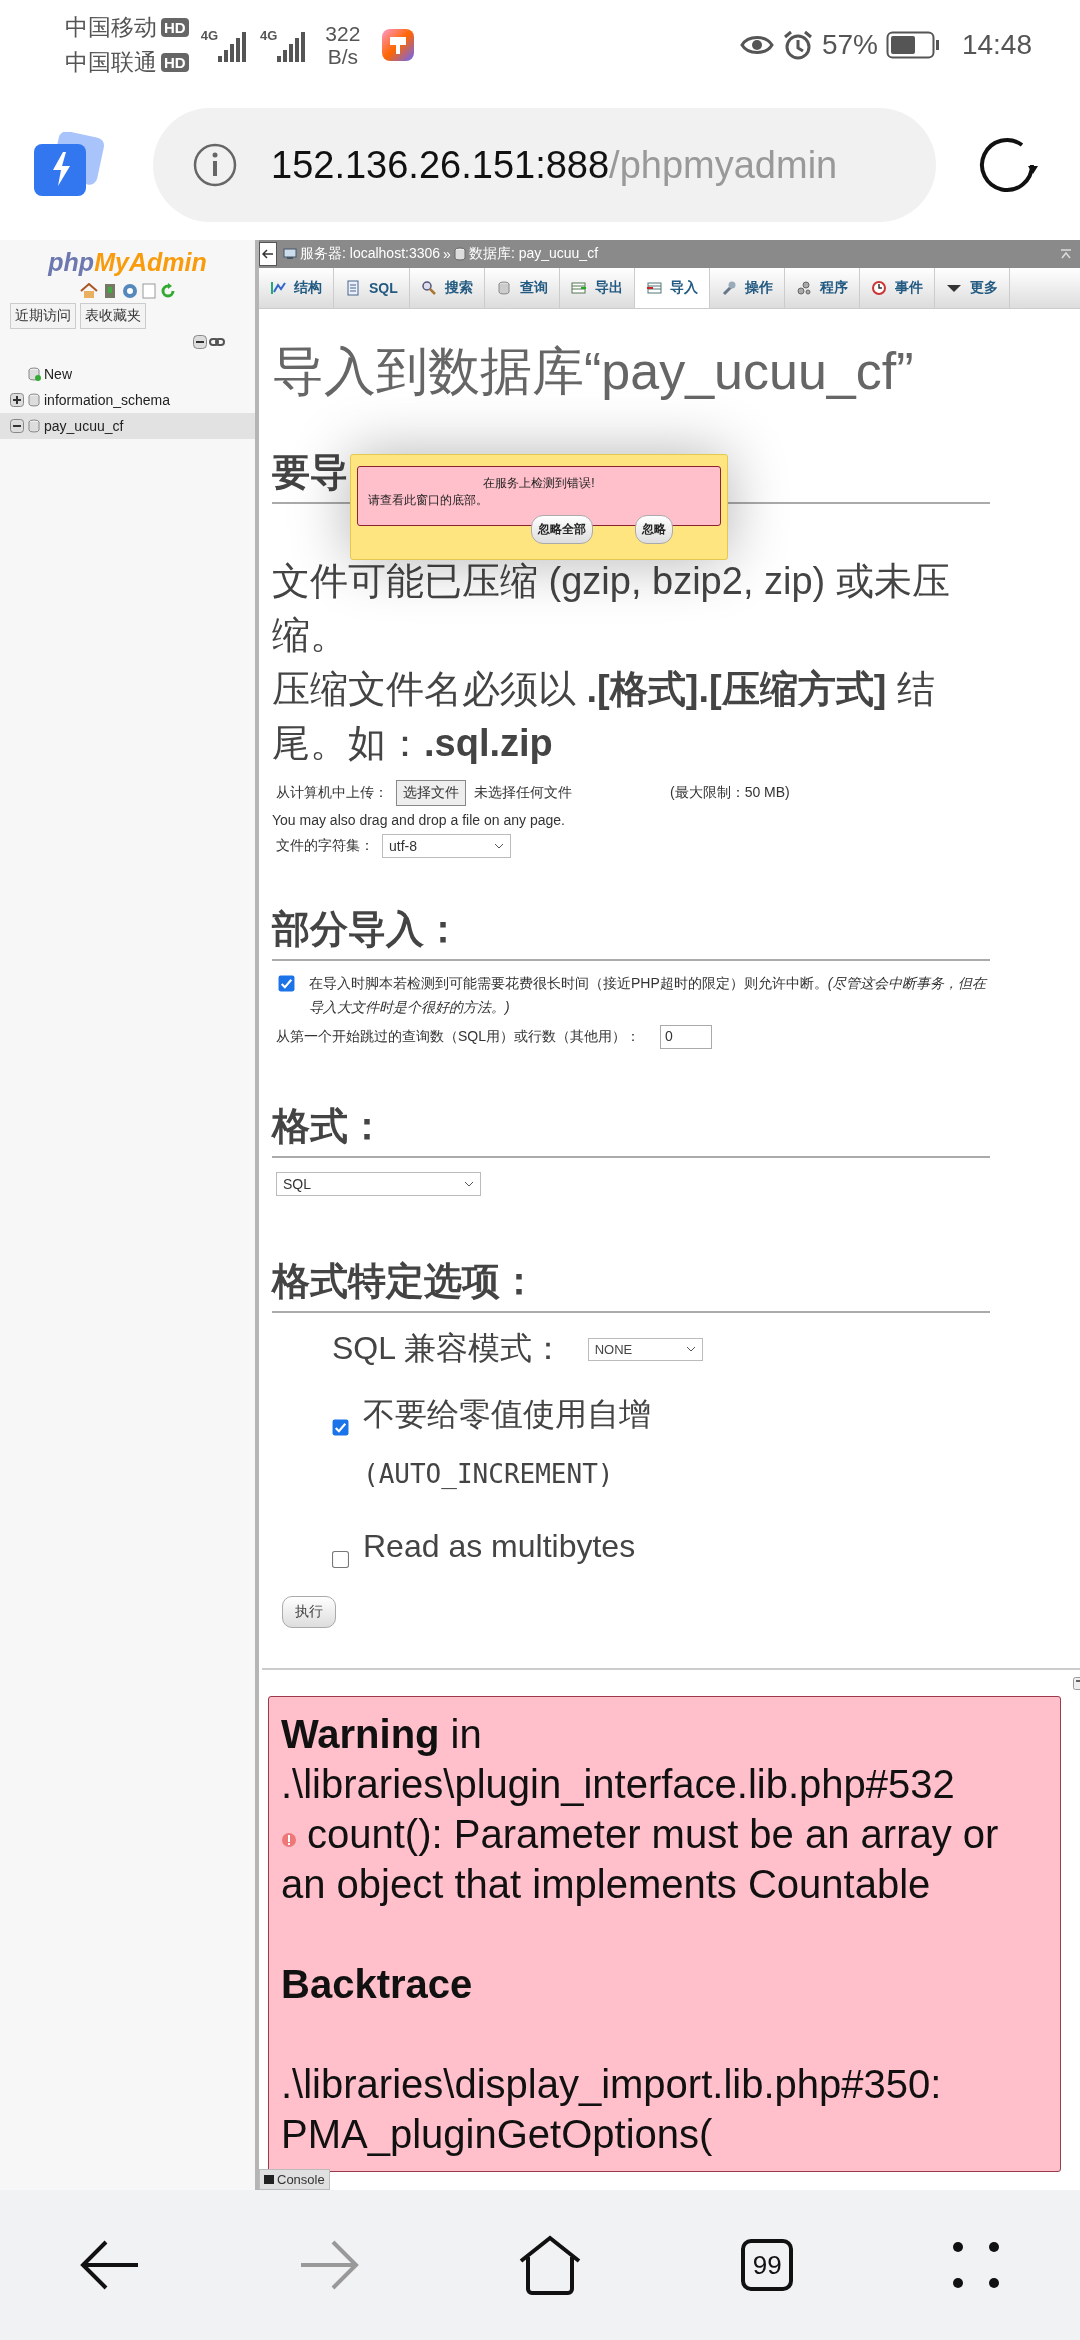 The height and width of the screenshot is (2340, 1080). Describe the element at coordinates (448, 1348) in the screenshot. I see `compat-label: SQL 兼容模式：` at that location.